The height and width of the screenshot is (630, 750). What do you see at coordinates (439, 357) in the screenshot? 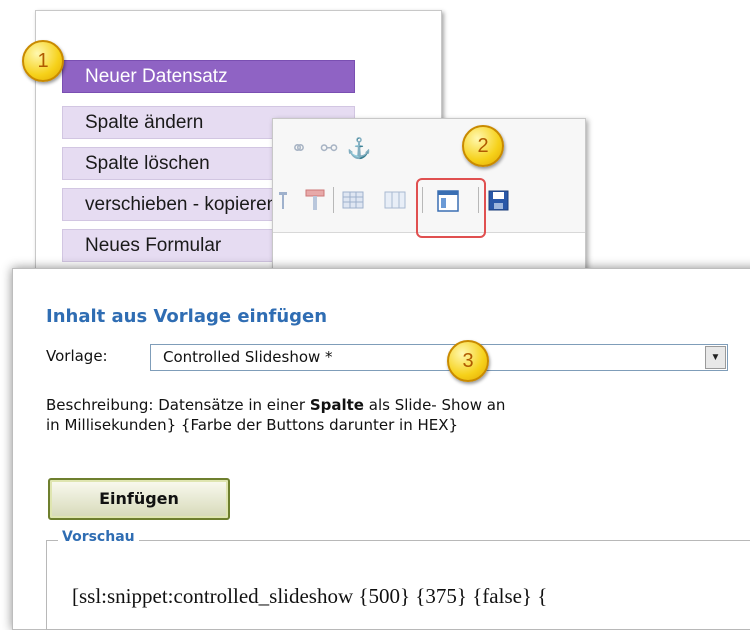
I see `template-select: Controlled Slideshow * ▼` at bounding box center [439, 357].